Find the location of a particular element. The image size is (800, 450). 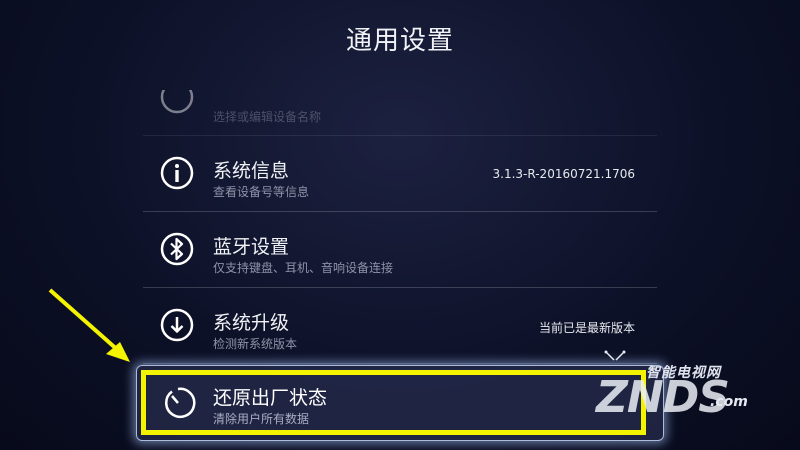

list-item-title: 系统信息 is located at coordinates (251, 171).